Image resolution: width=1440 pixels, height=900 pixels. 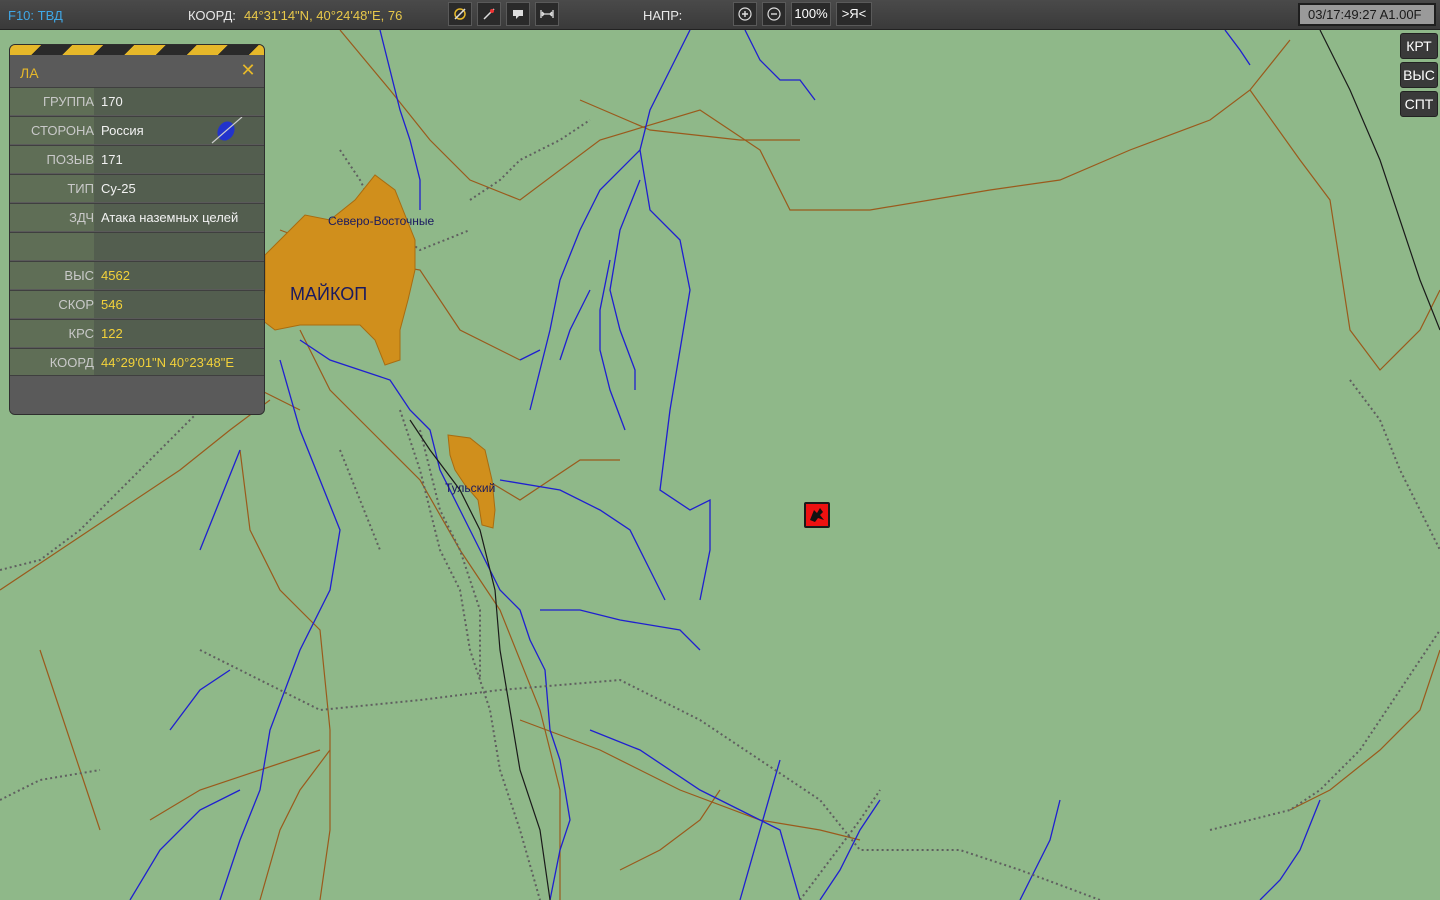 I want to click on info-label: СТОРОНА, so click(x=52, y=130).